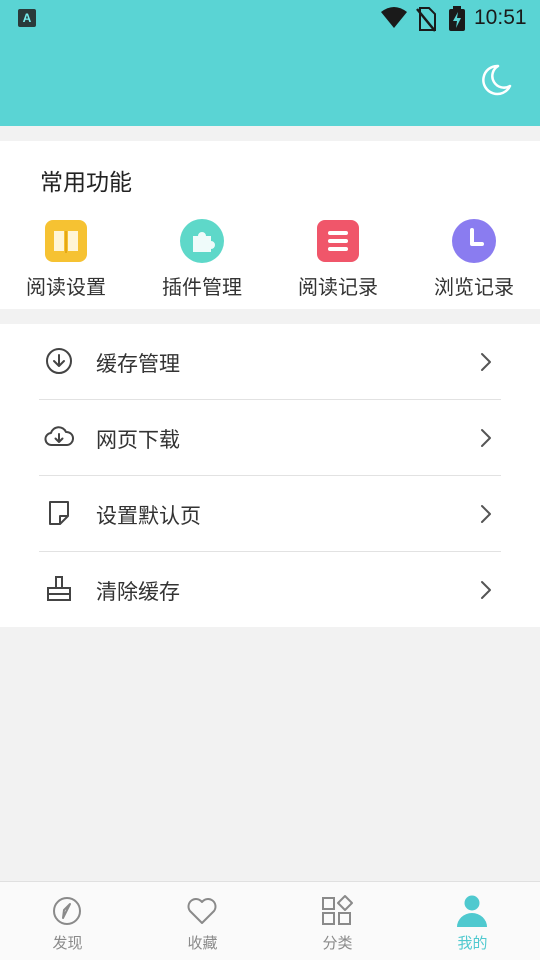 The height and width of the screenshot is (960, 540). Describe the element at coordinates (66, 241) in the screenshot. I see `book-icon` at that location.